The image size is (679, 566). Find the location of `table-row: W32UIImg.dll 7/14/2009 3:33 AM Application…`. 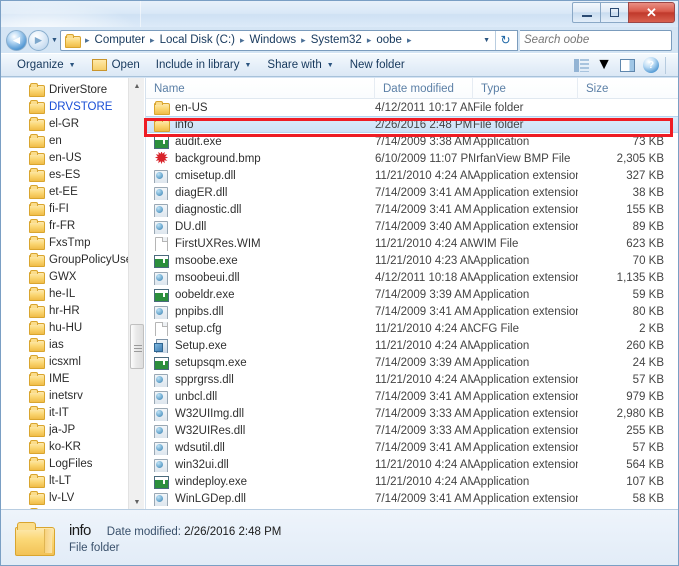

table-row: W32UIImg.dll 7/14/2009 3:33 AM Application… is located at coordinates (412, 413).